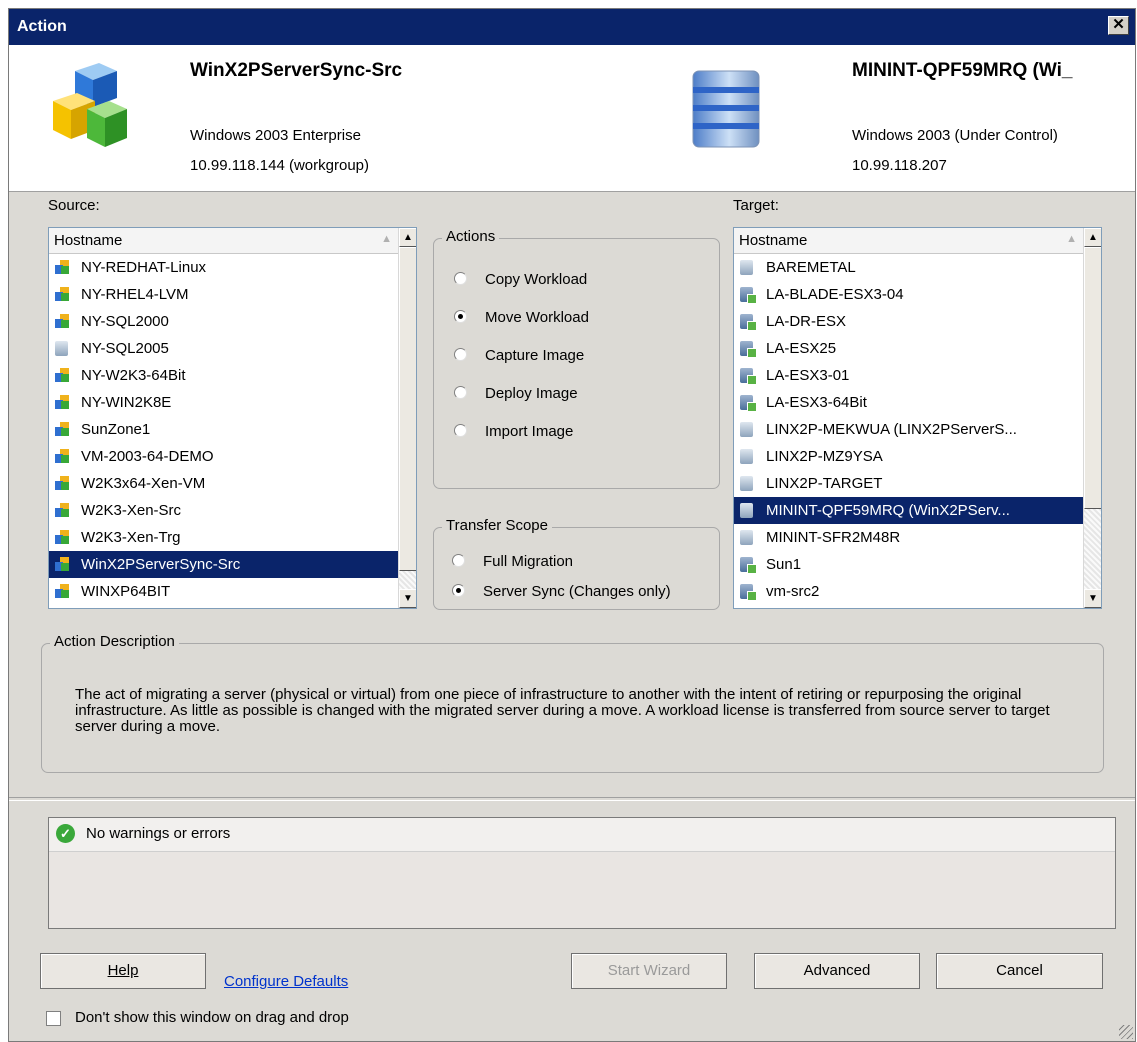 Image resolution: width=1137 pixels, height=1042 pixels. Describe the element at coordinates (536, 279) in the screenshot. I see `radio-label: Copy Workload` at that location.